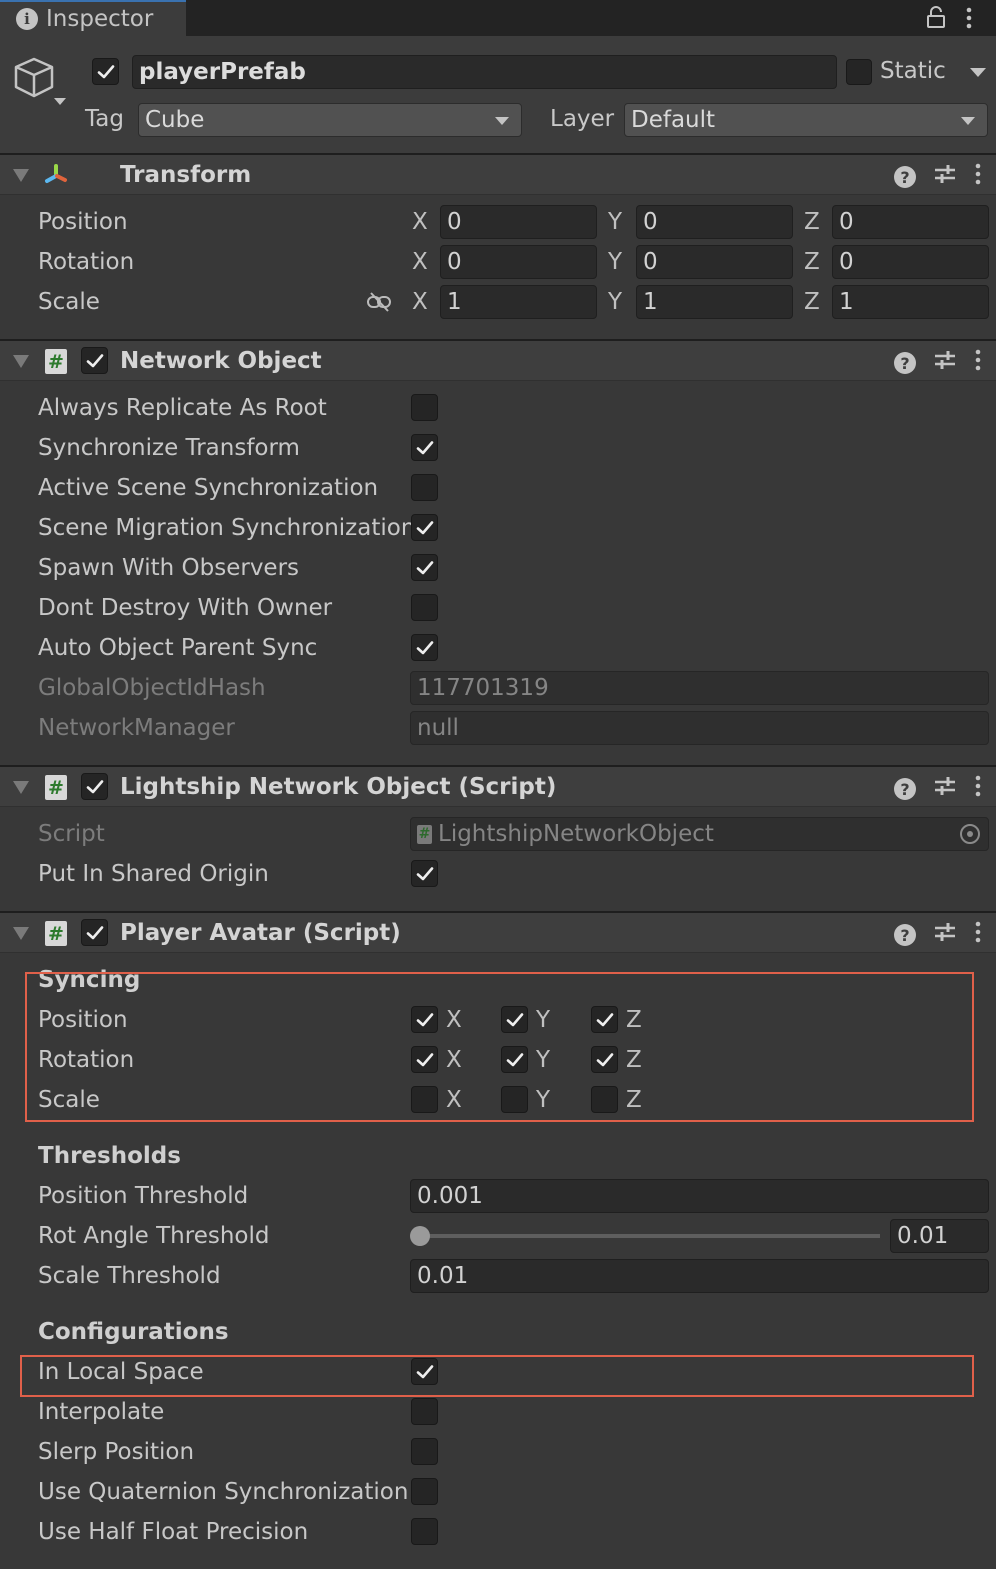 This screenshot has width=996, height=1569. Describe the element at coordinates (498, 933) in the screenshot. I see `section-header-player-avatar: # Player Avatar (Script)?` at that location.